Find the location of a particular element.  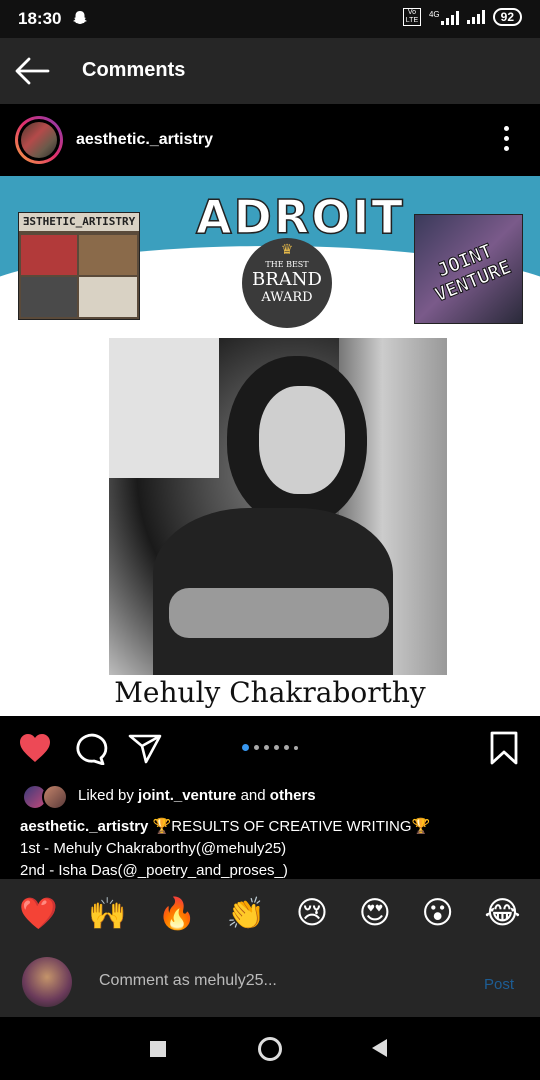

emoji-raised-hands: 🙌 is located at coordinates (107, 913).